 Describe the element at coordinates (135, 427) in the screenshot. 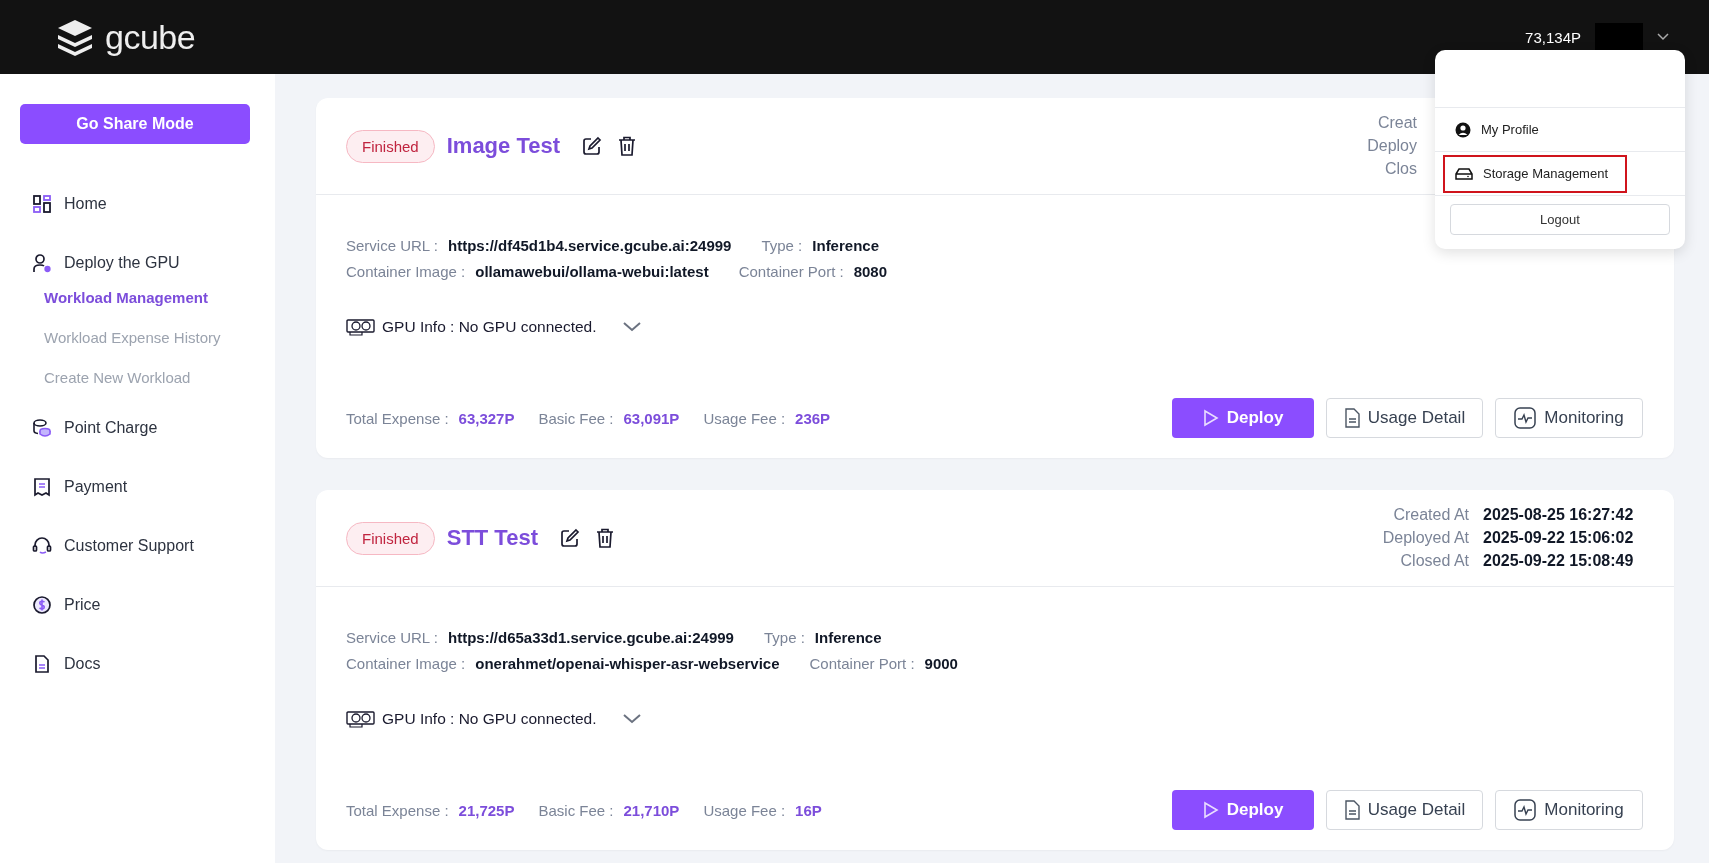

I see `nav-item: Point Charge` at that location.